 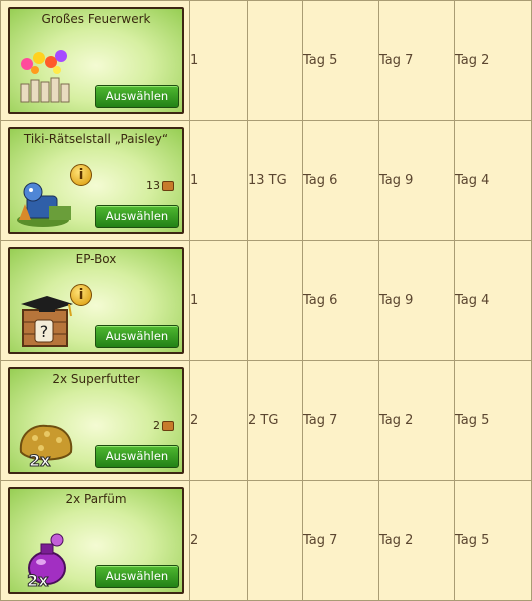 What do you see at coordinates (275, 420) in the screenshot?
I see `tg-cell: 2 TG` at bounding box center [275, 420].